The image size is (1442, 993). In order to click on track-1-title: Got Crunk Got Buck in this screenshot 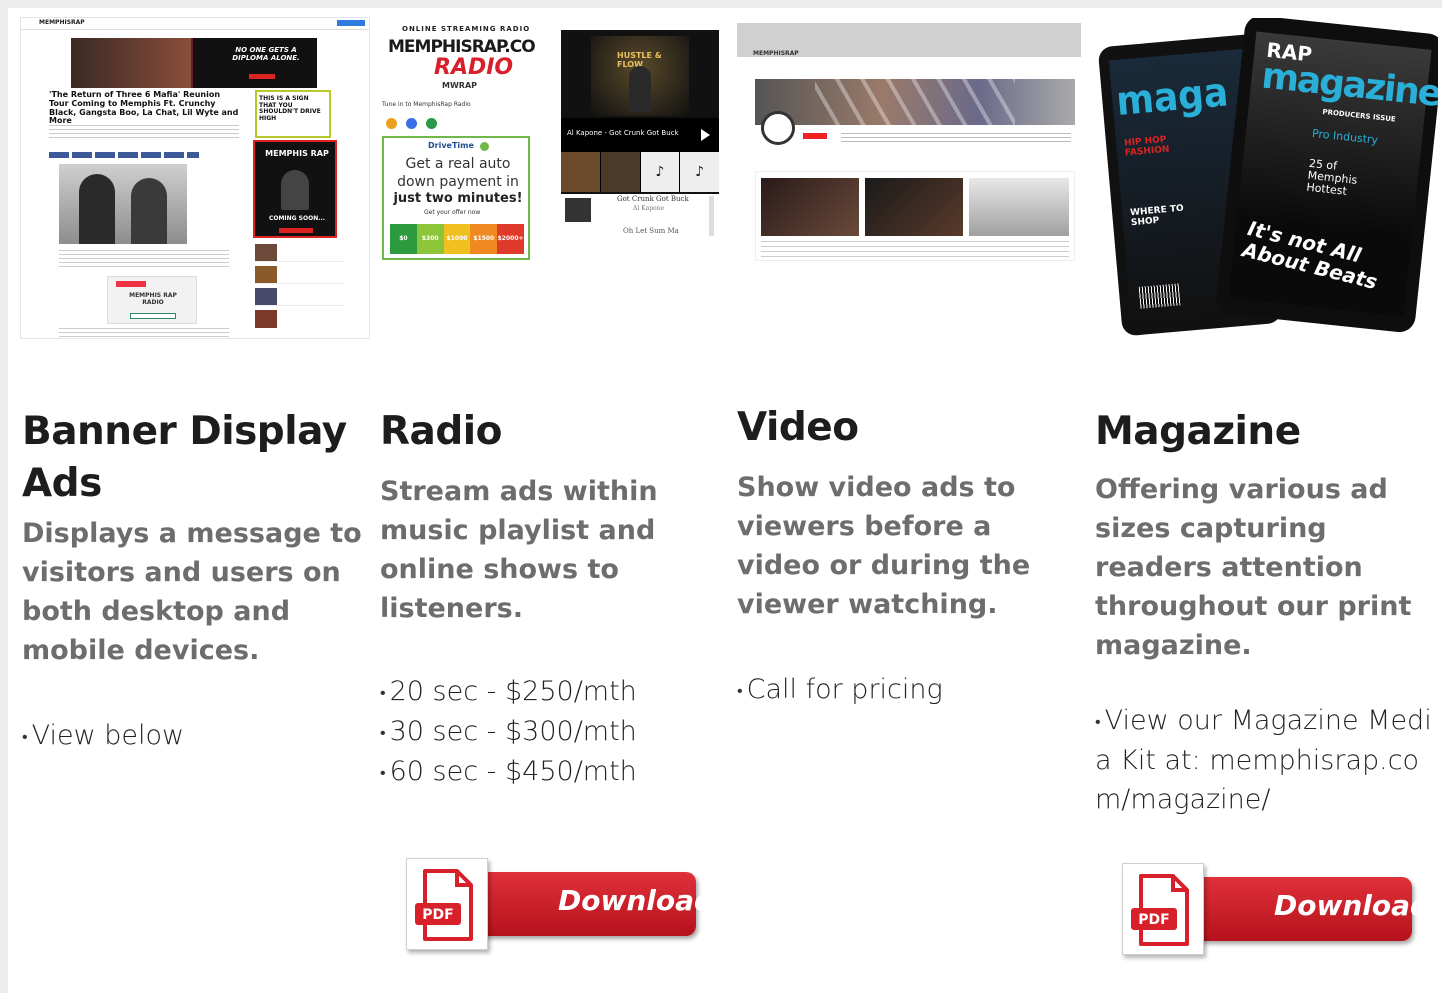, I will do `click(653, 199)`.